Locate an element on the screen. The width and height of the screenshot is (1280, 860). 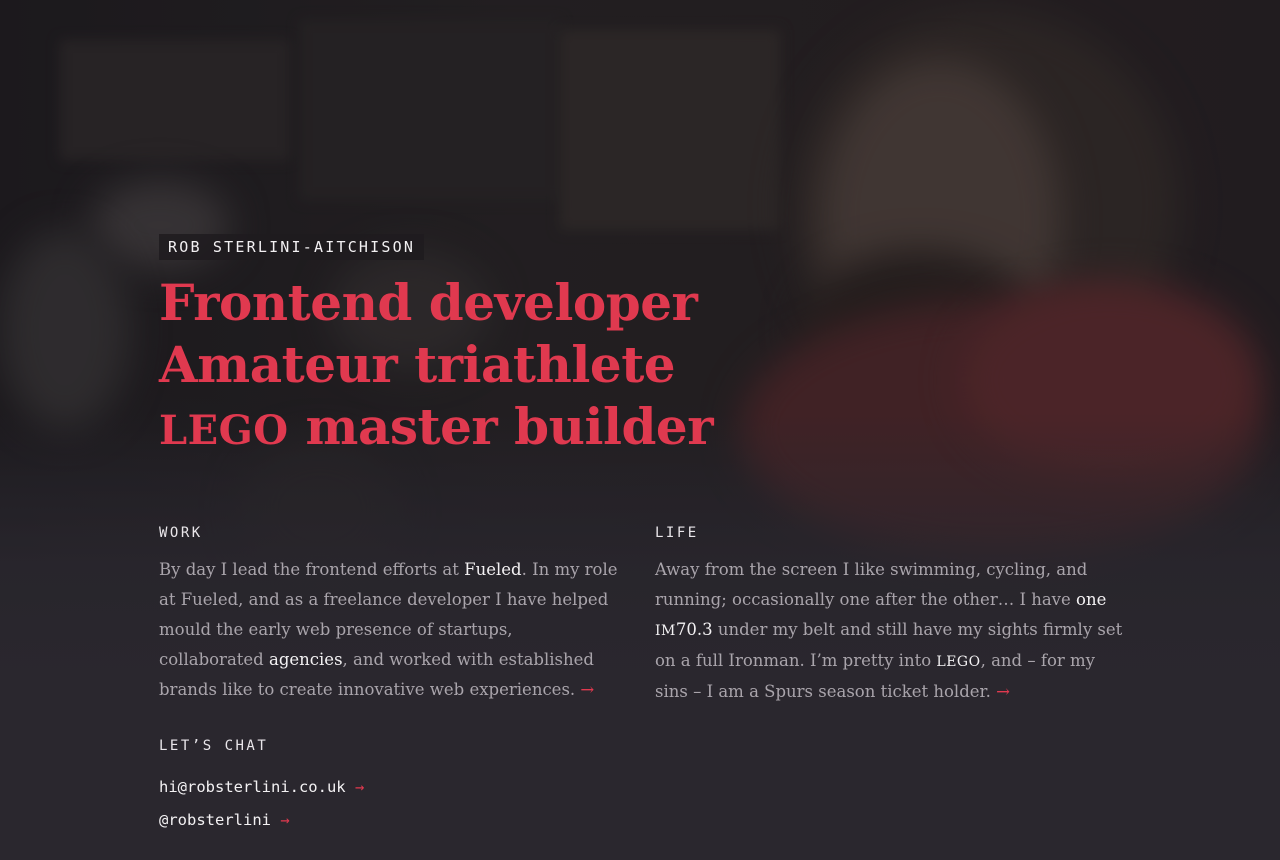
email-link: hi@robsterlini.co.uk → is located at coordinates (261, 787).